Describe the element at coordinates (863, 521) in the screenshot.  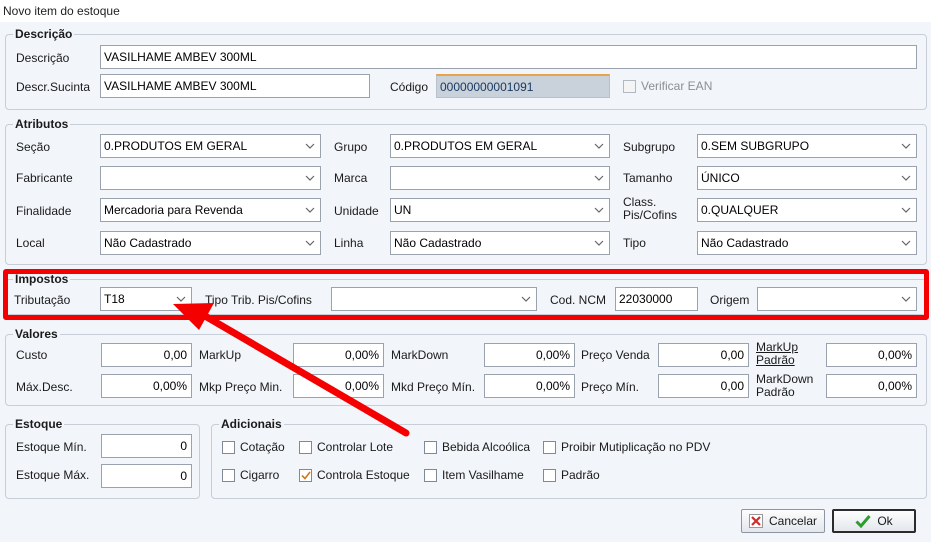
I see `checkmark-icon` at that location.